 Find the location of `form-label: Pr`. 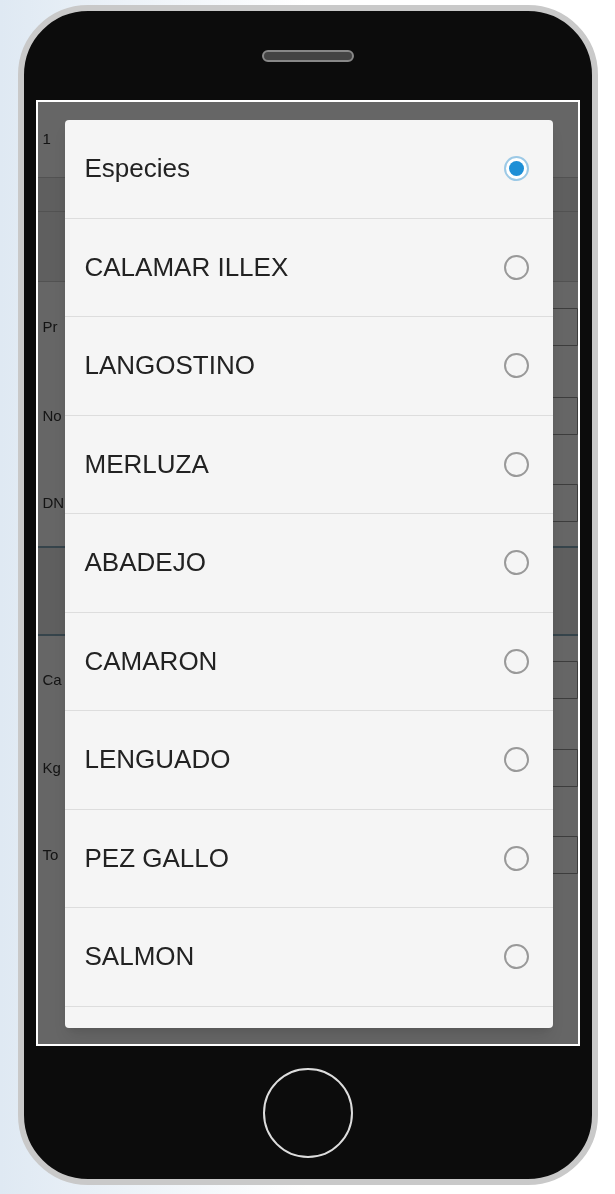

form-label: Pr is located at coordinates (49, 326).